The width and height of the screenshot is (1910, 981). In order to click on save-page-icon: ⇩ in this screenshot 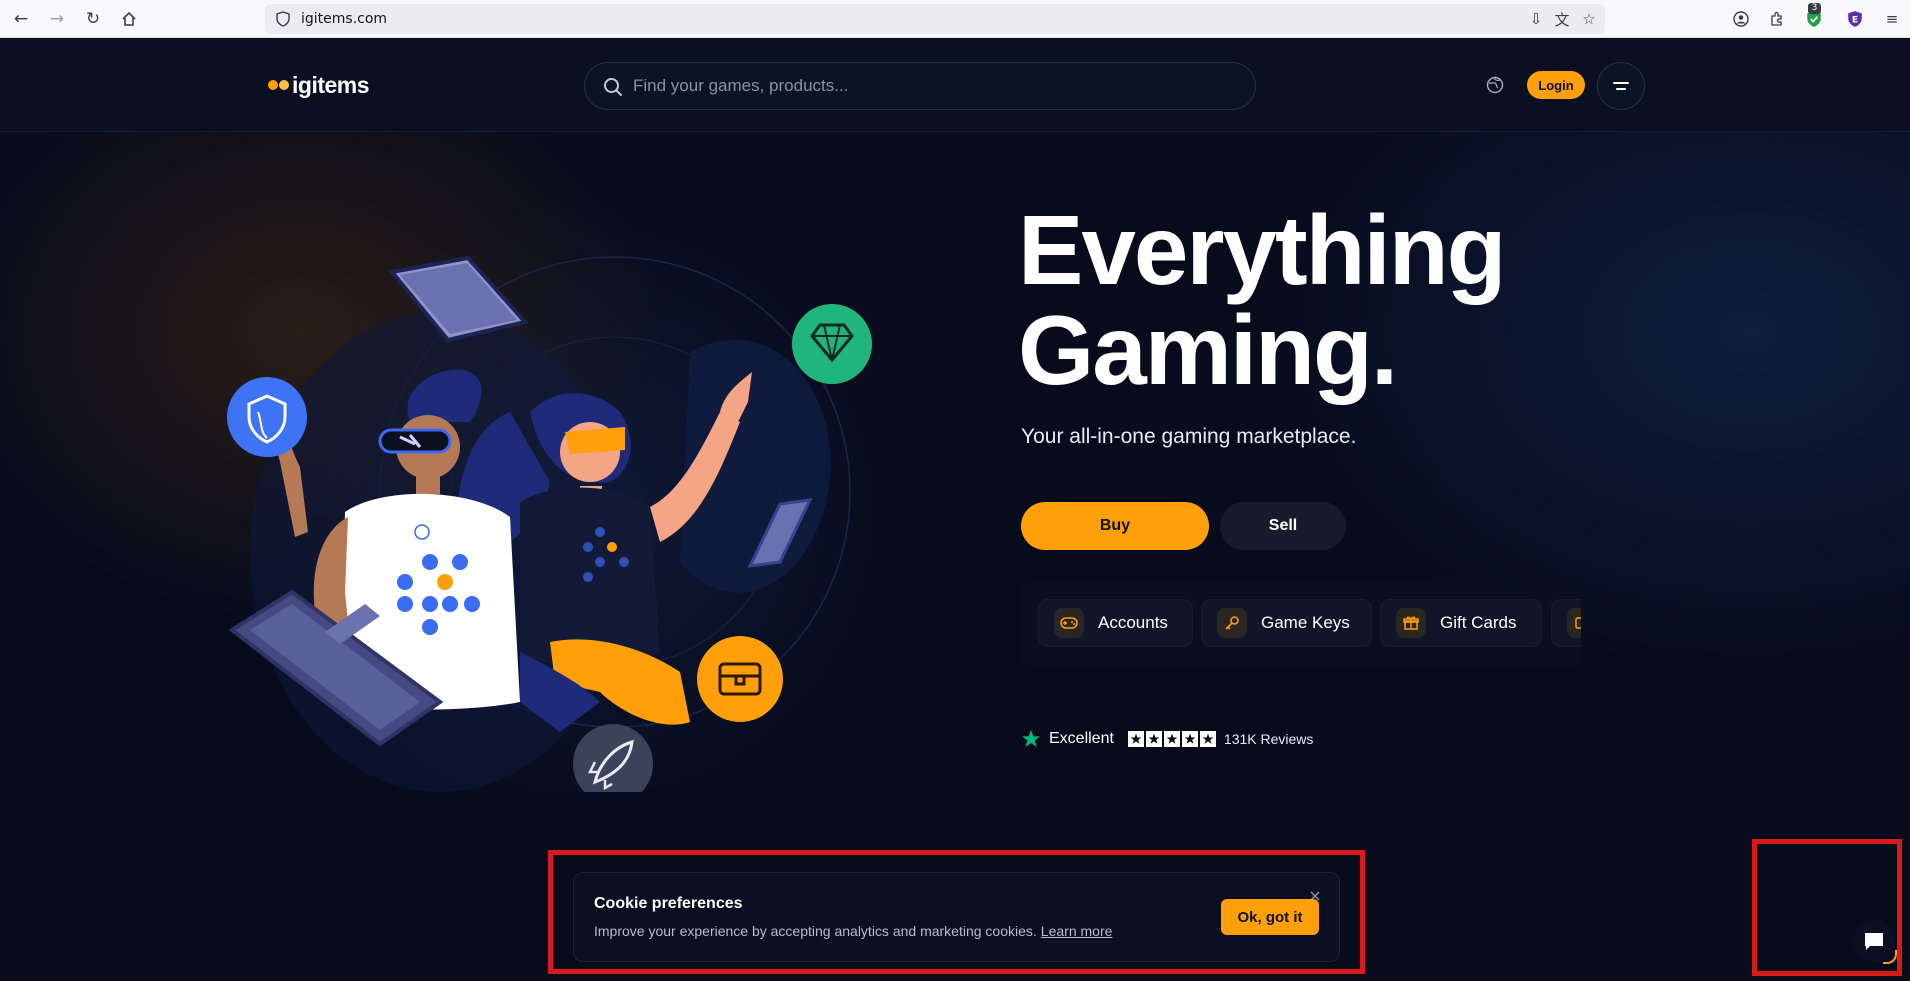, I will do `click(1536, 19)`.